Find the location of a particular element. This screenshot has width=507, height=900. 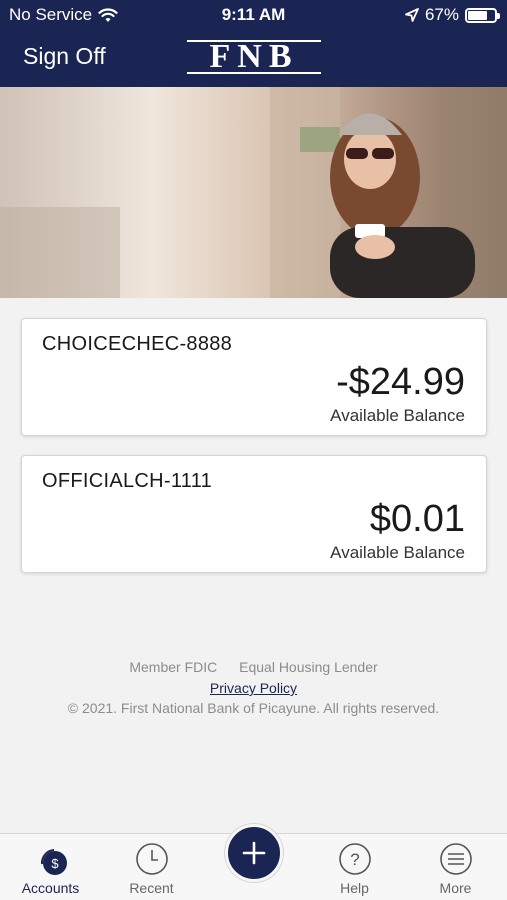

tab-recent: Recent is located at coordinates (151, 867).